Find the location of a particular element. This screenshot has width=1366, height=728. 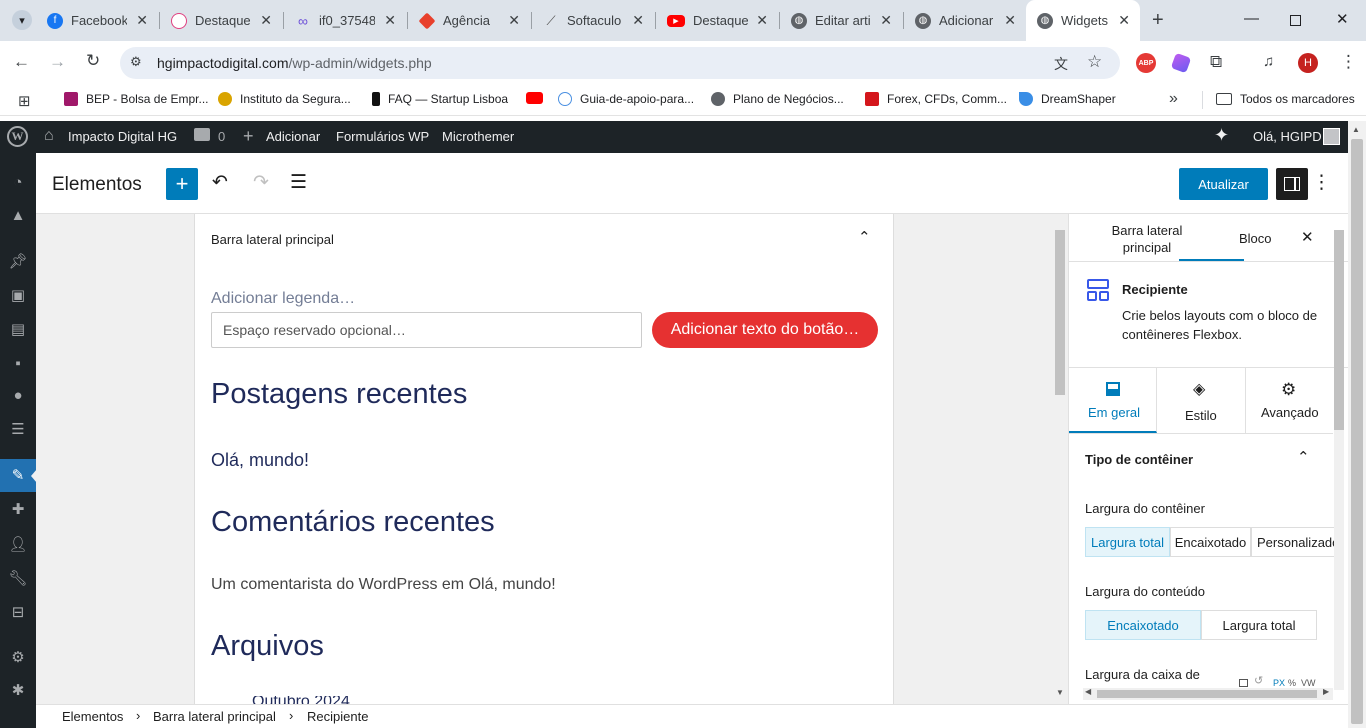

extensions-puzzle-icon: ⧉ is located at coordinates (1216, 62).